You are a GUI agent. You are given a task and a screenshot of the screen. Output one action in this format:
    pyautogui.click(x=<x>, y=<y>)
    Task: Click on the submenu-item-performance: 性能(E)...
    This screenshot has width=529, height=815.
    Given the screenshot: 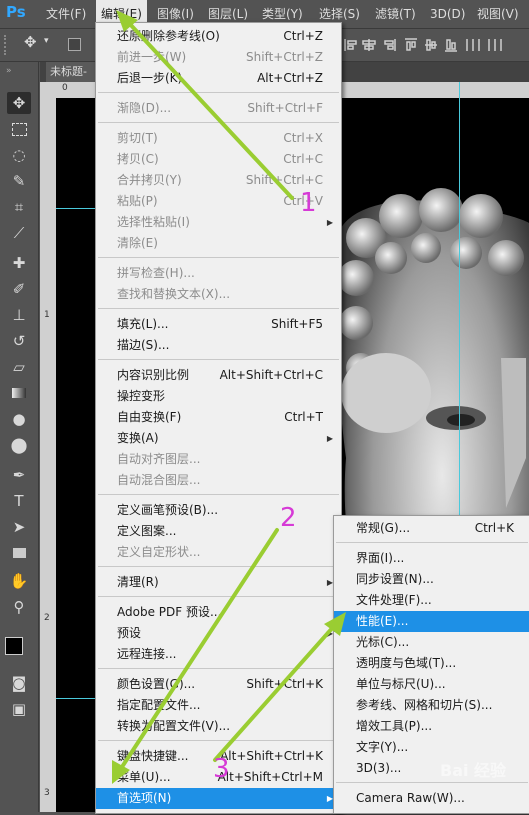 What is the action you would take?
    pyautogui.click(x=431, y=621)
    